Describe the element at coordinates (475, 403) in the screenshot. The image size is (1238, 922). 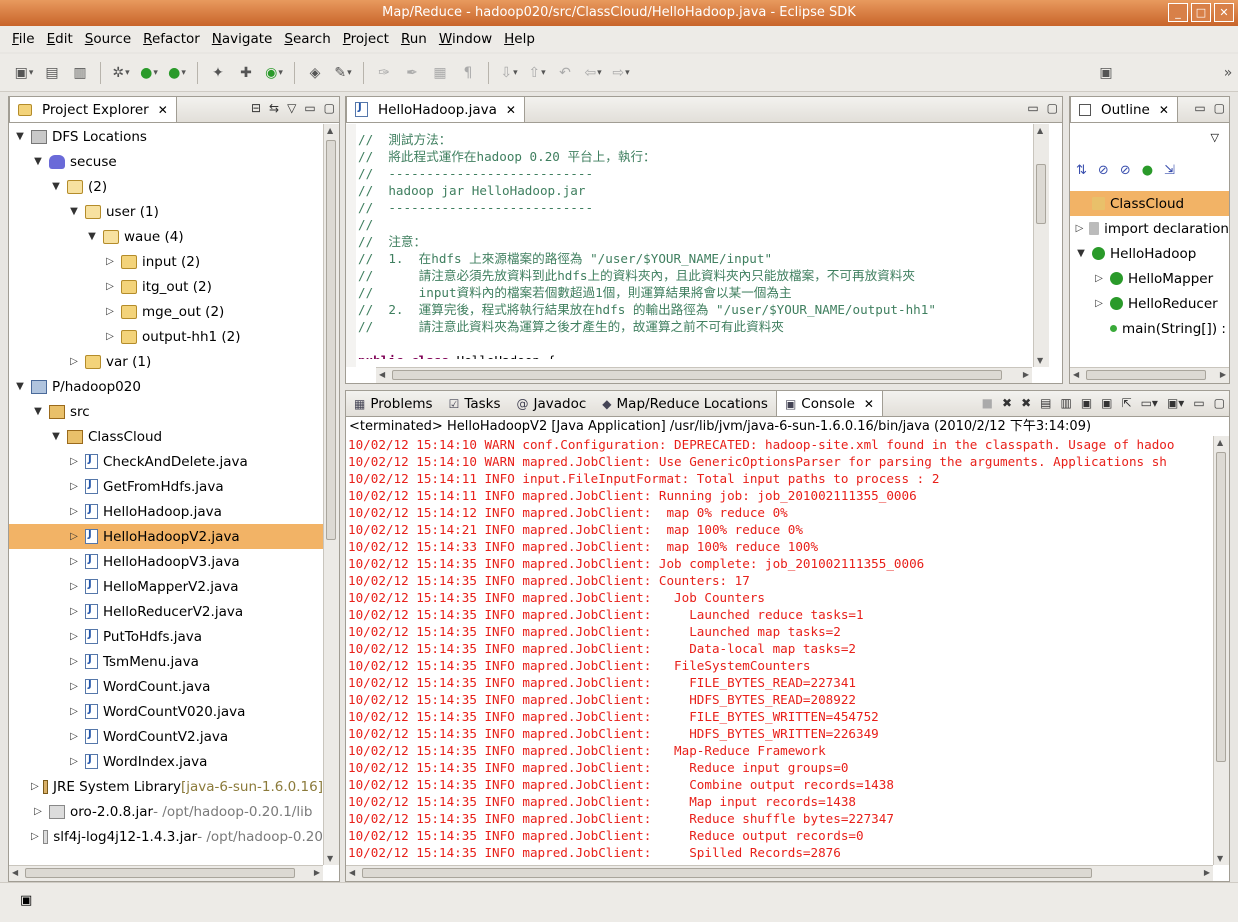
I see `tab-tasks: ☑ Tasks` at that location.